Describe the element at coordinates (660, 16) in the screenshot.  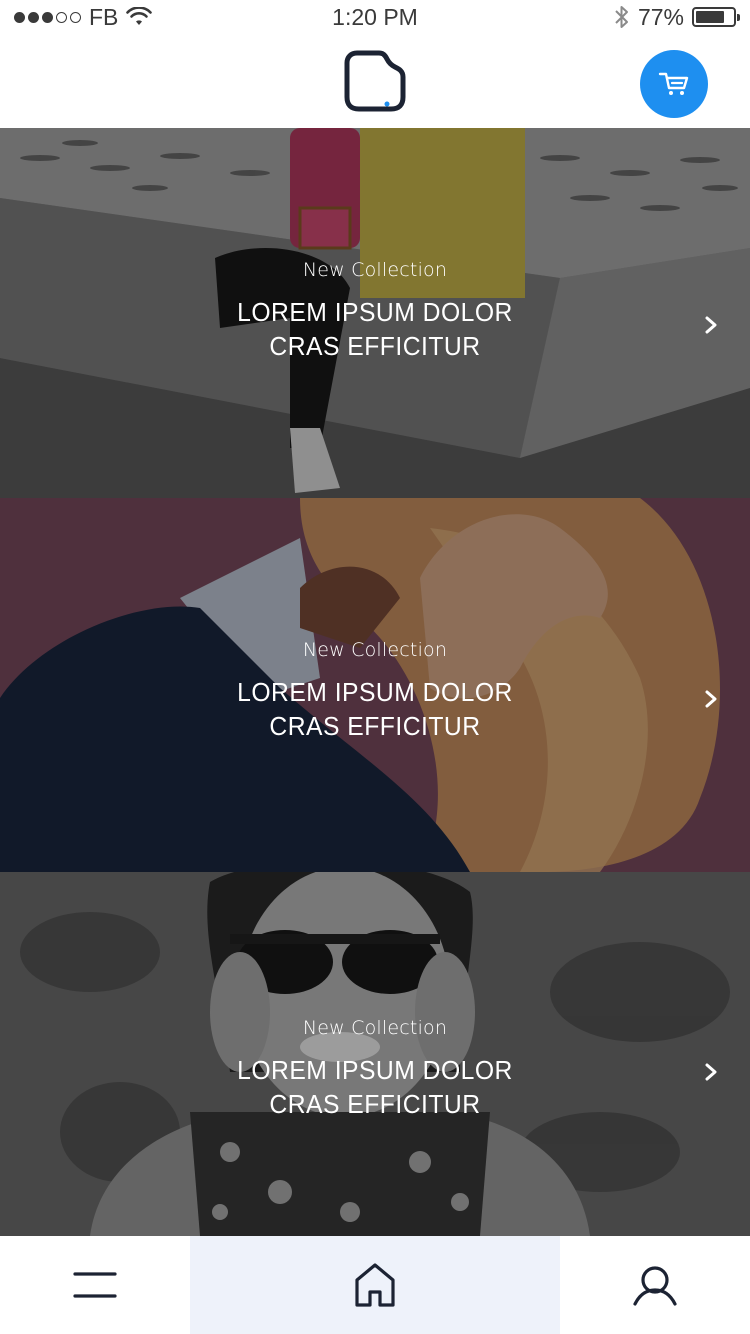
I see `battery-percent: 77%` at that location.